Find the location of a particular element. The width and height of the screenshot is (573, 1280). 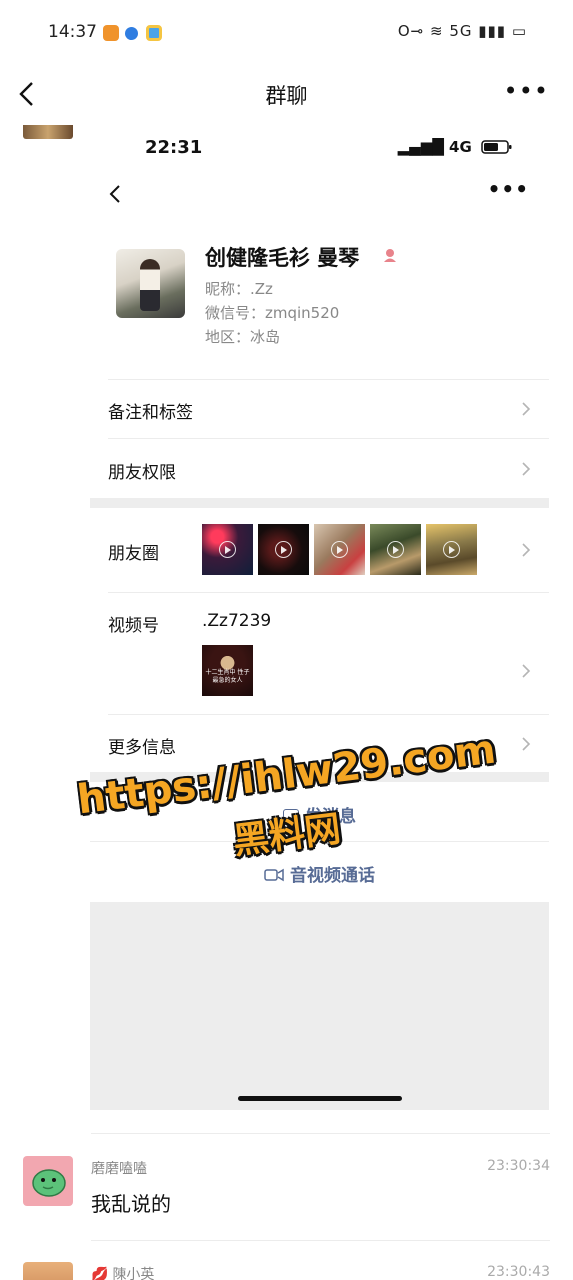

blank-area is located at coordinates (319, 1006).